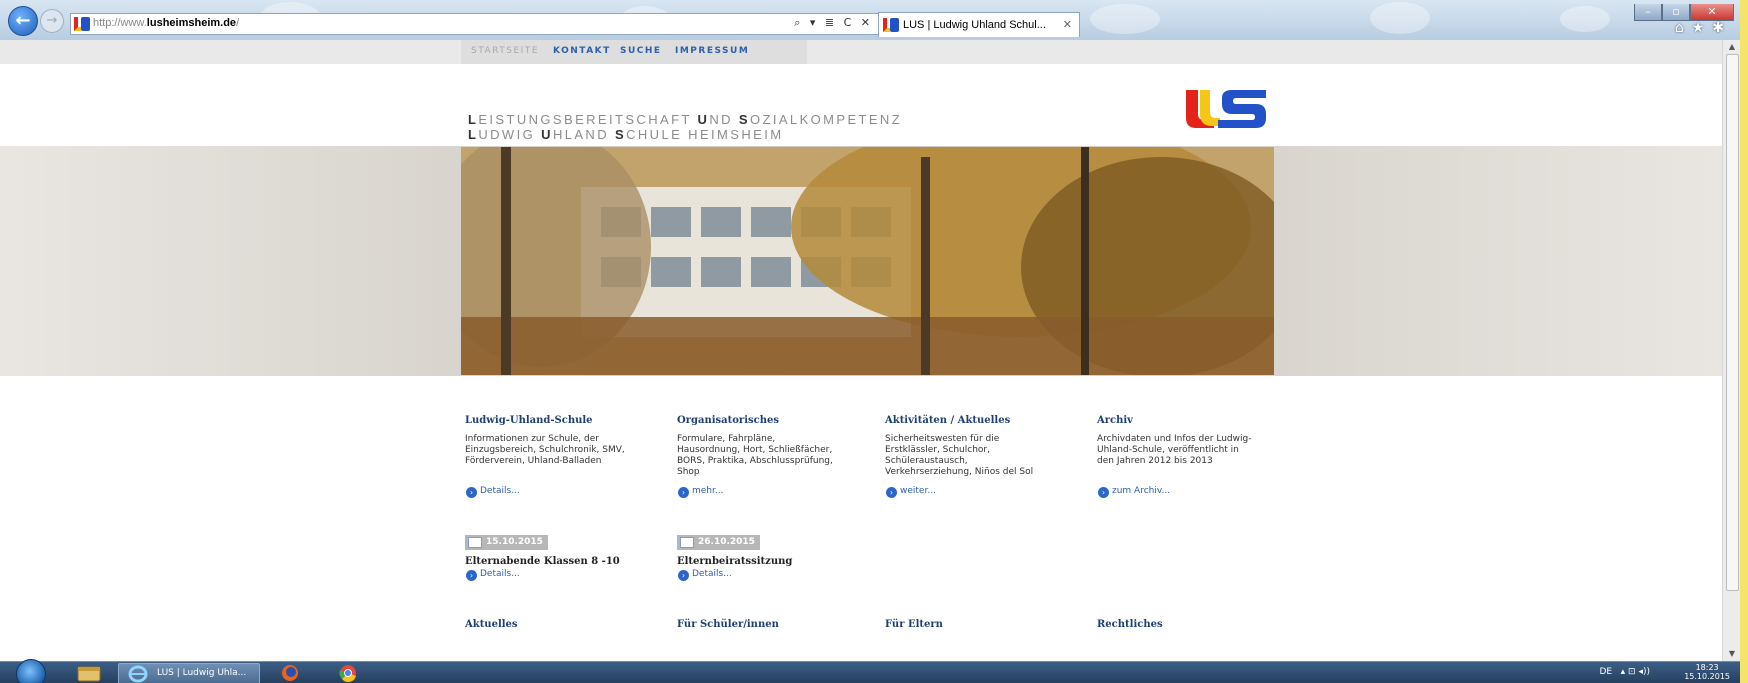 This screenshot has height=683, width=1748. What do you see at coordinates (1648, 12) in the screenshot?
I see `minimize-button: –` at bounding box center [1648, 12].